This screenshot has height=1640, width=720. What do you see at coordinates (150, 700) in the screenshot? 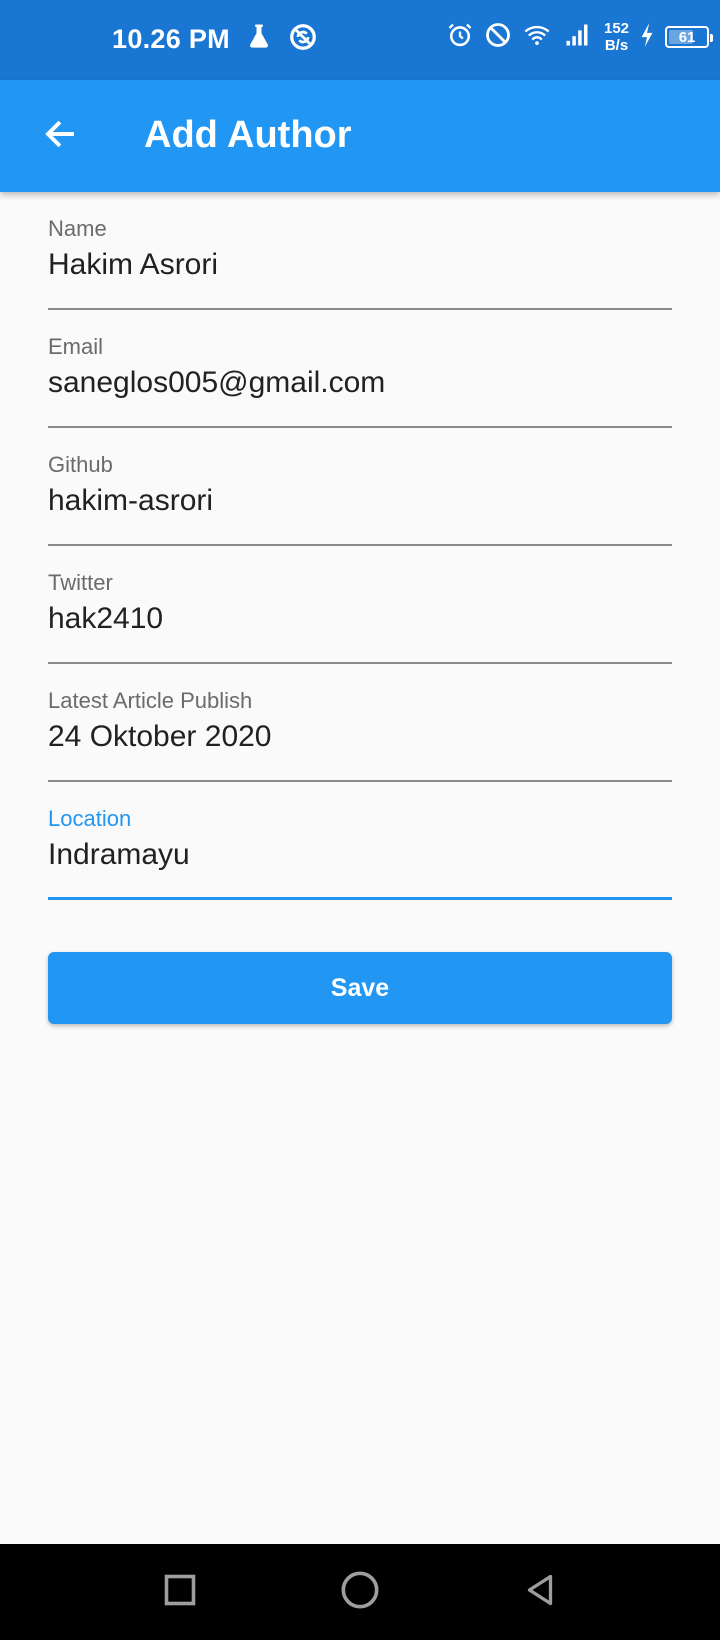
I see `latest-article-label: Latest Article Publish` at bounding box center [150, 700].